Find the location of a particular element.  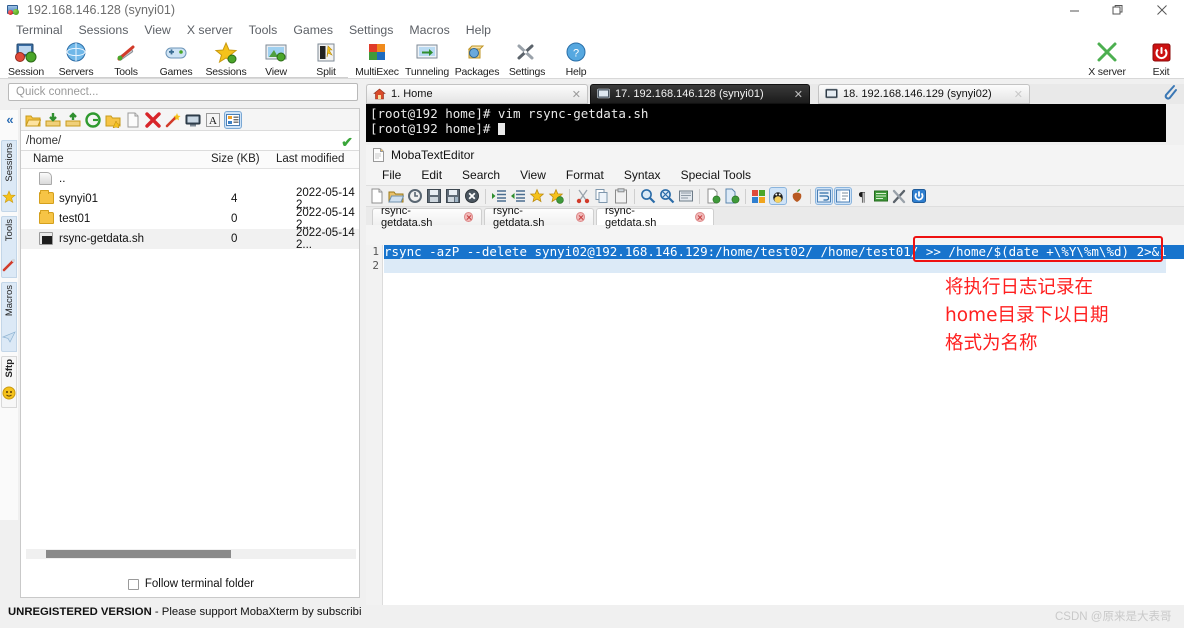

menu-x-server: X server is located at coordinates (210, 30).